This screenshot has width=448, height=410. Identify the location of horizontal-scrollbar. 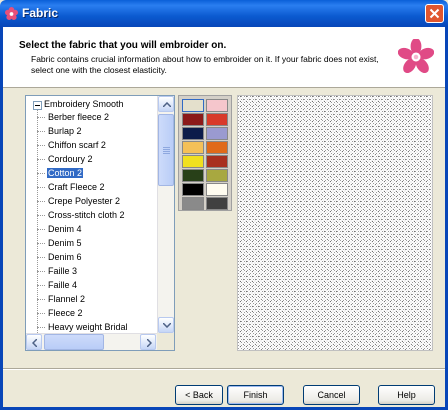
(91, 341).